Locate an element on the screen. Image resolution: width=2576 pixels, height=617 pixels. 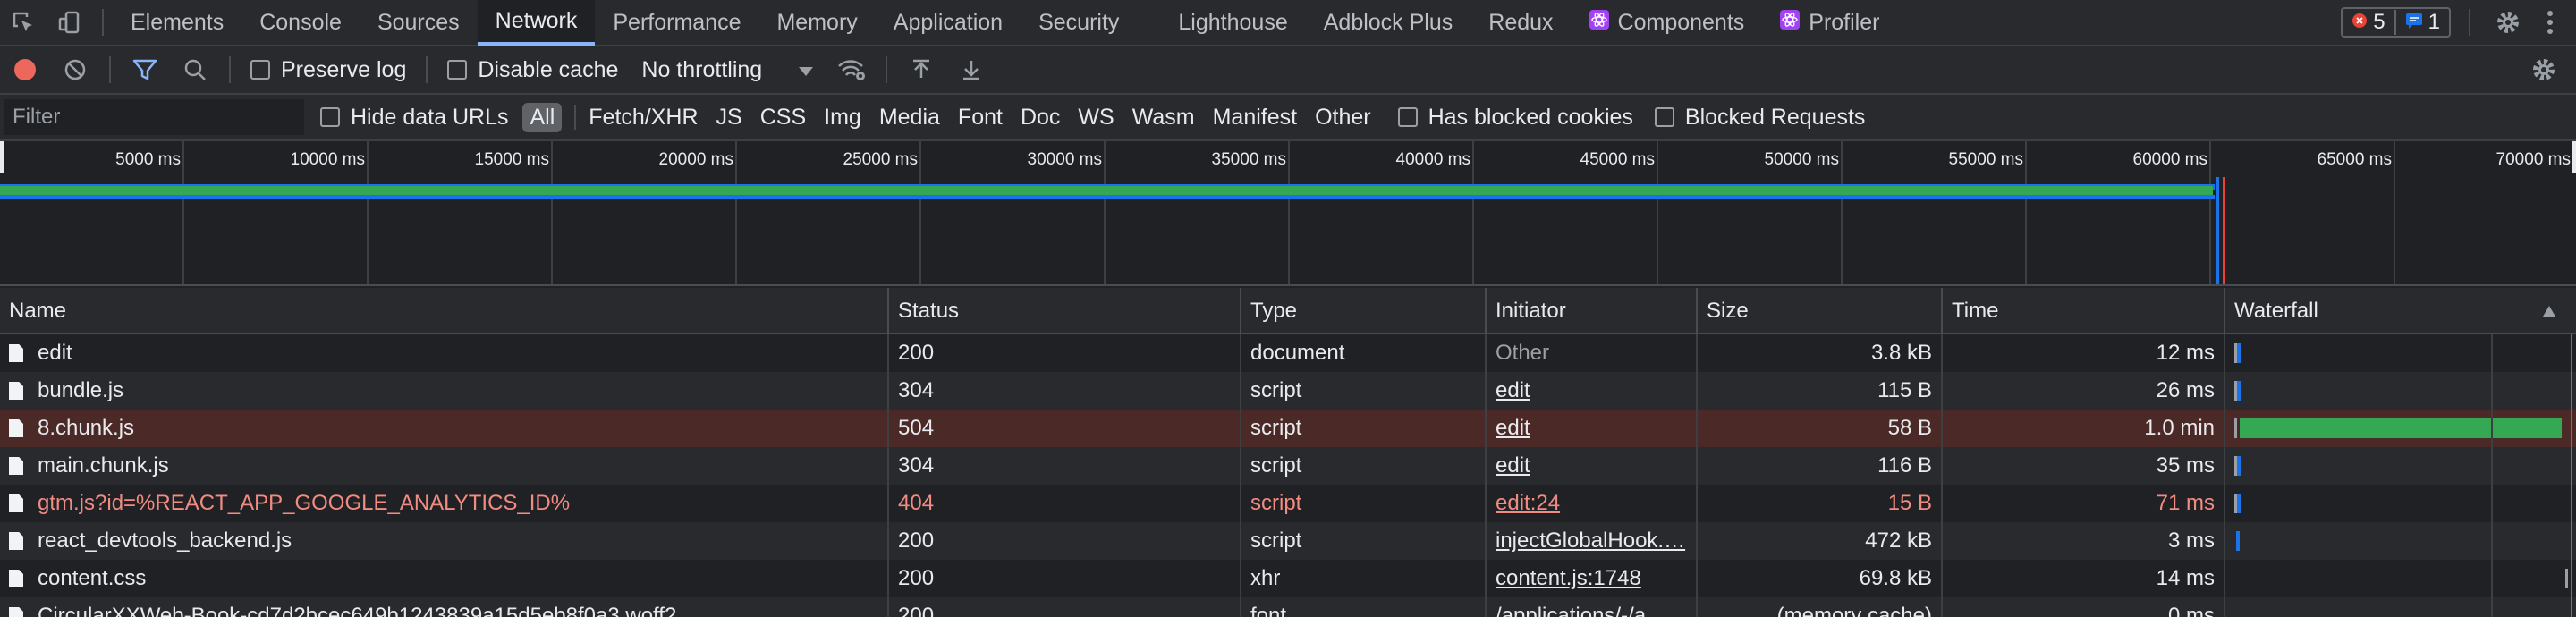
size-cell: 115 B is located at coordinates (1820, 391).